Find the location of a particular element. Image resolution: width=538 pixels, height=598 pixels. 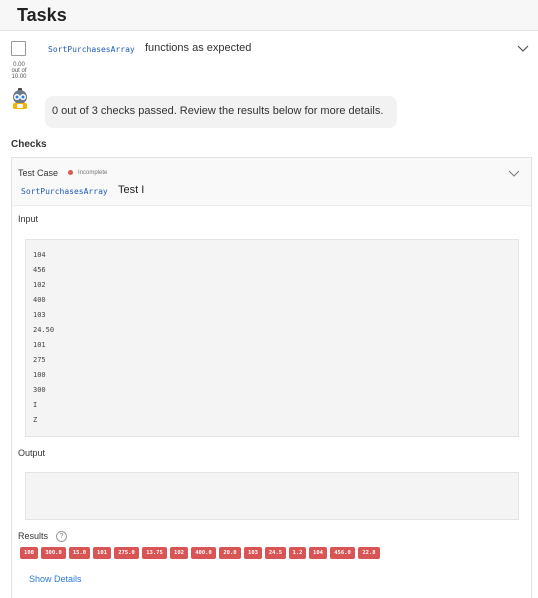

result-badge: 100 is located at coordinates (29, 553).